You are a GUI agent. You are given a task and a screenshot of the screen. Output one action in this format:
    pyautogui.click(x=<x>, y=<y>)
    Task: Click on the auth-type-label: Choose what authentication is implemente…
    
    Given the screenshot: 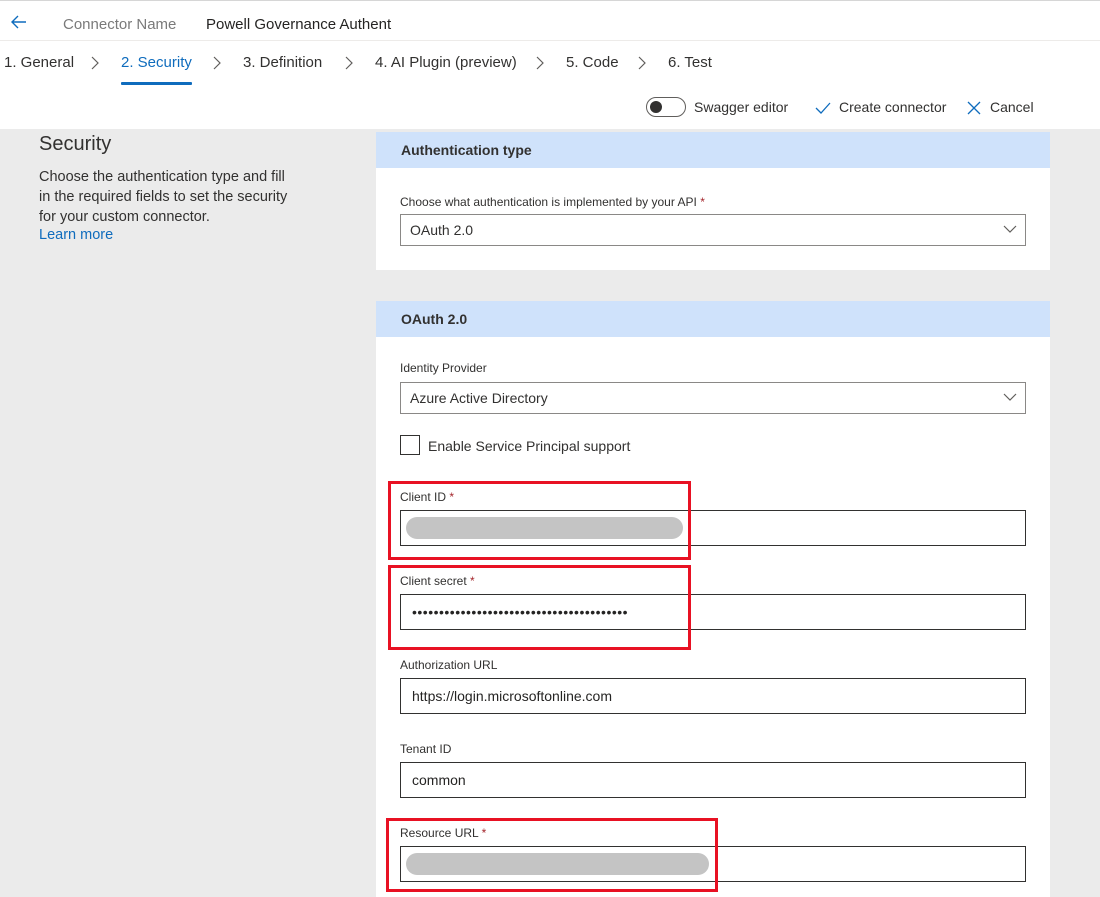 What is the action you would take?
    pyautogui.click(x=552, y=202)
    